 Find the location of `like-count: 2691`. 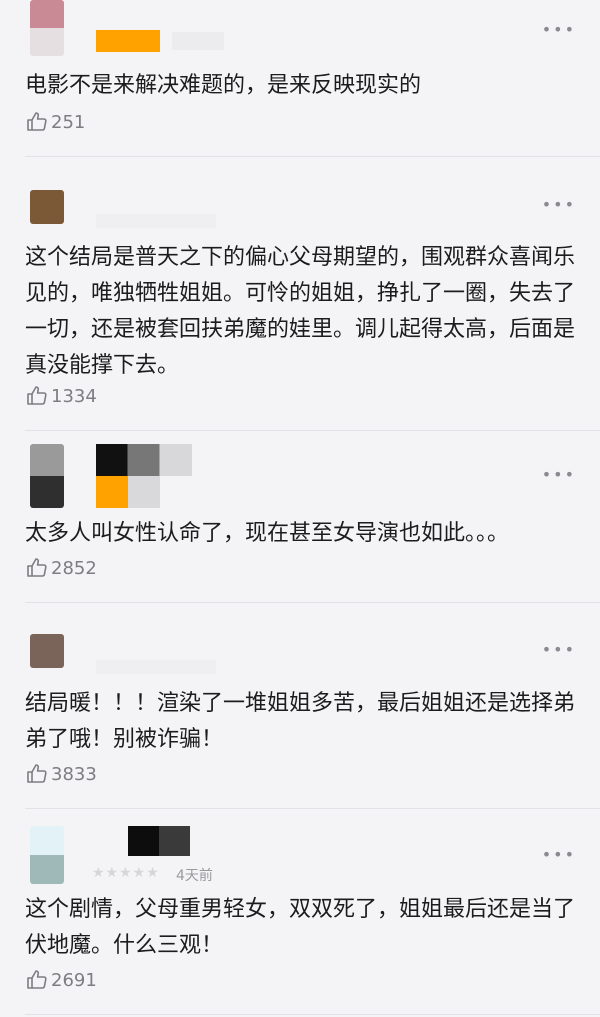

like-count: 2691 is located at coordinates (74, 980).